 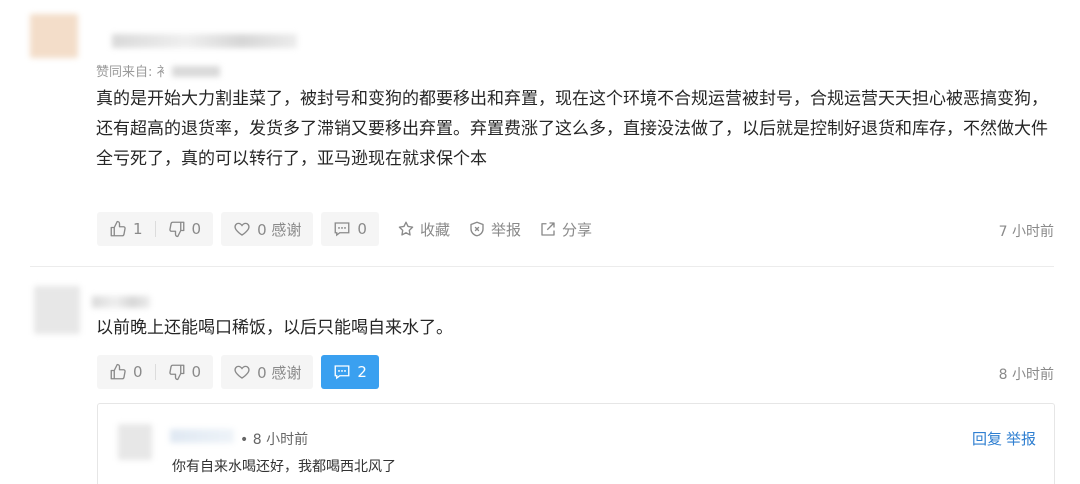 I want to click on comment-actions: 1 0 0 感谢 0 收藏 举报 分享, so click(x=344, y=229).